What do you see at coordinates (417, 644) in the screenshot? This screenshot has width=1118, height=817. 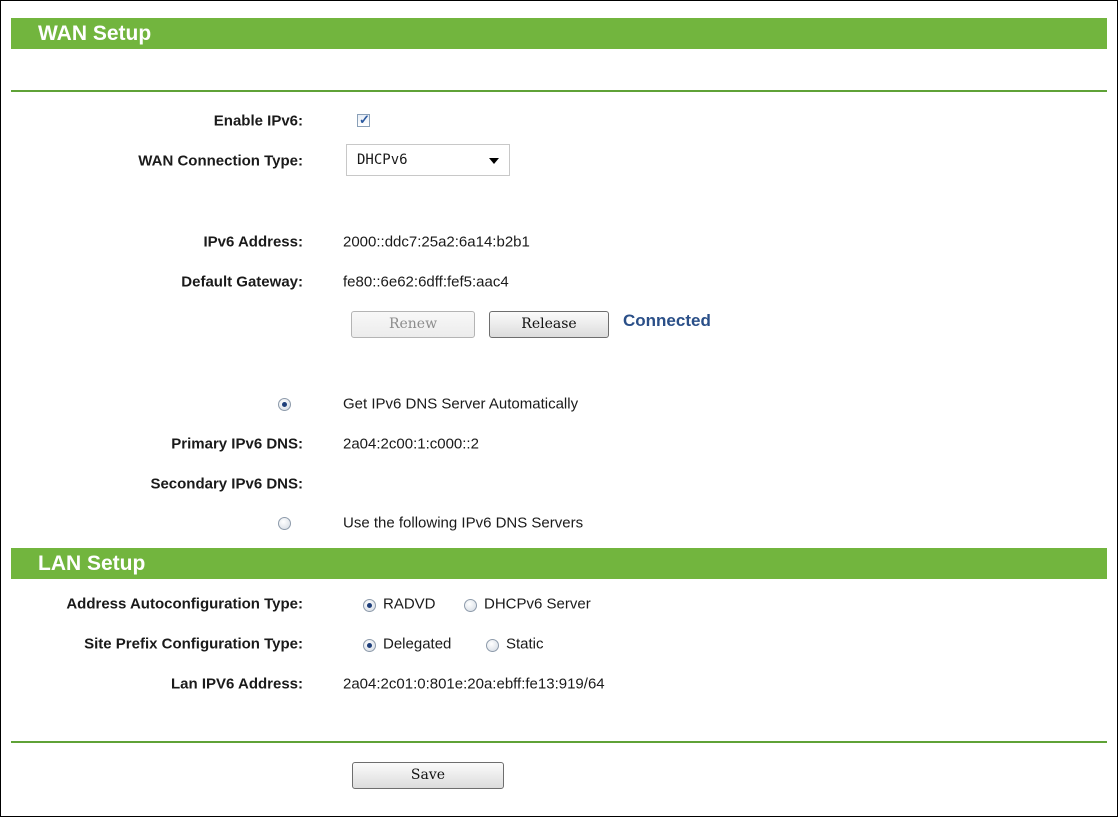 I see `site-prefix-delegated-label: Delegated` at bounding box center [417, 644].